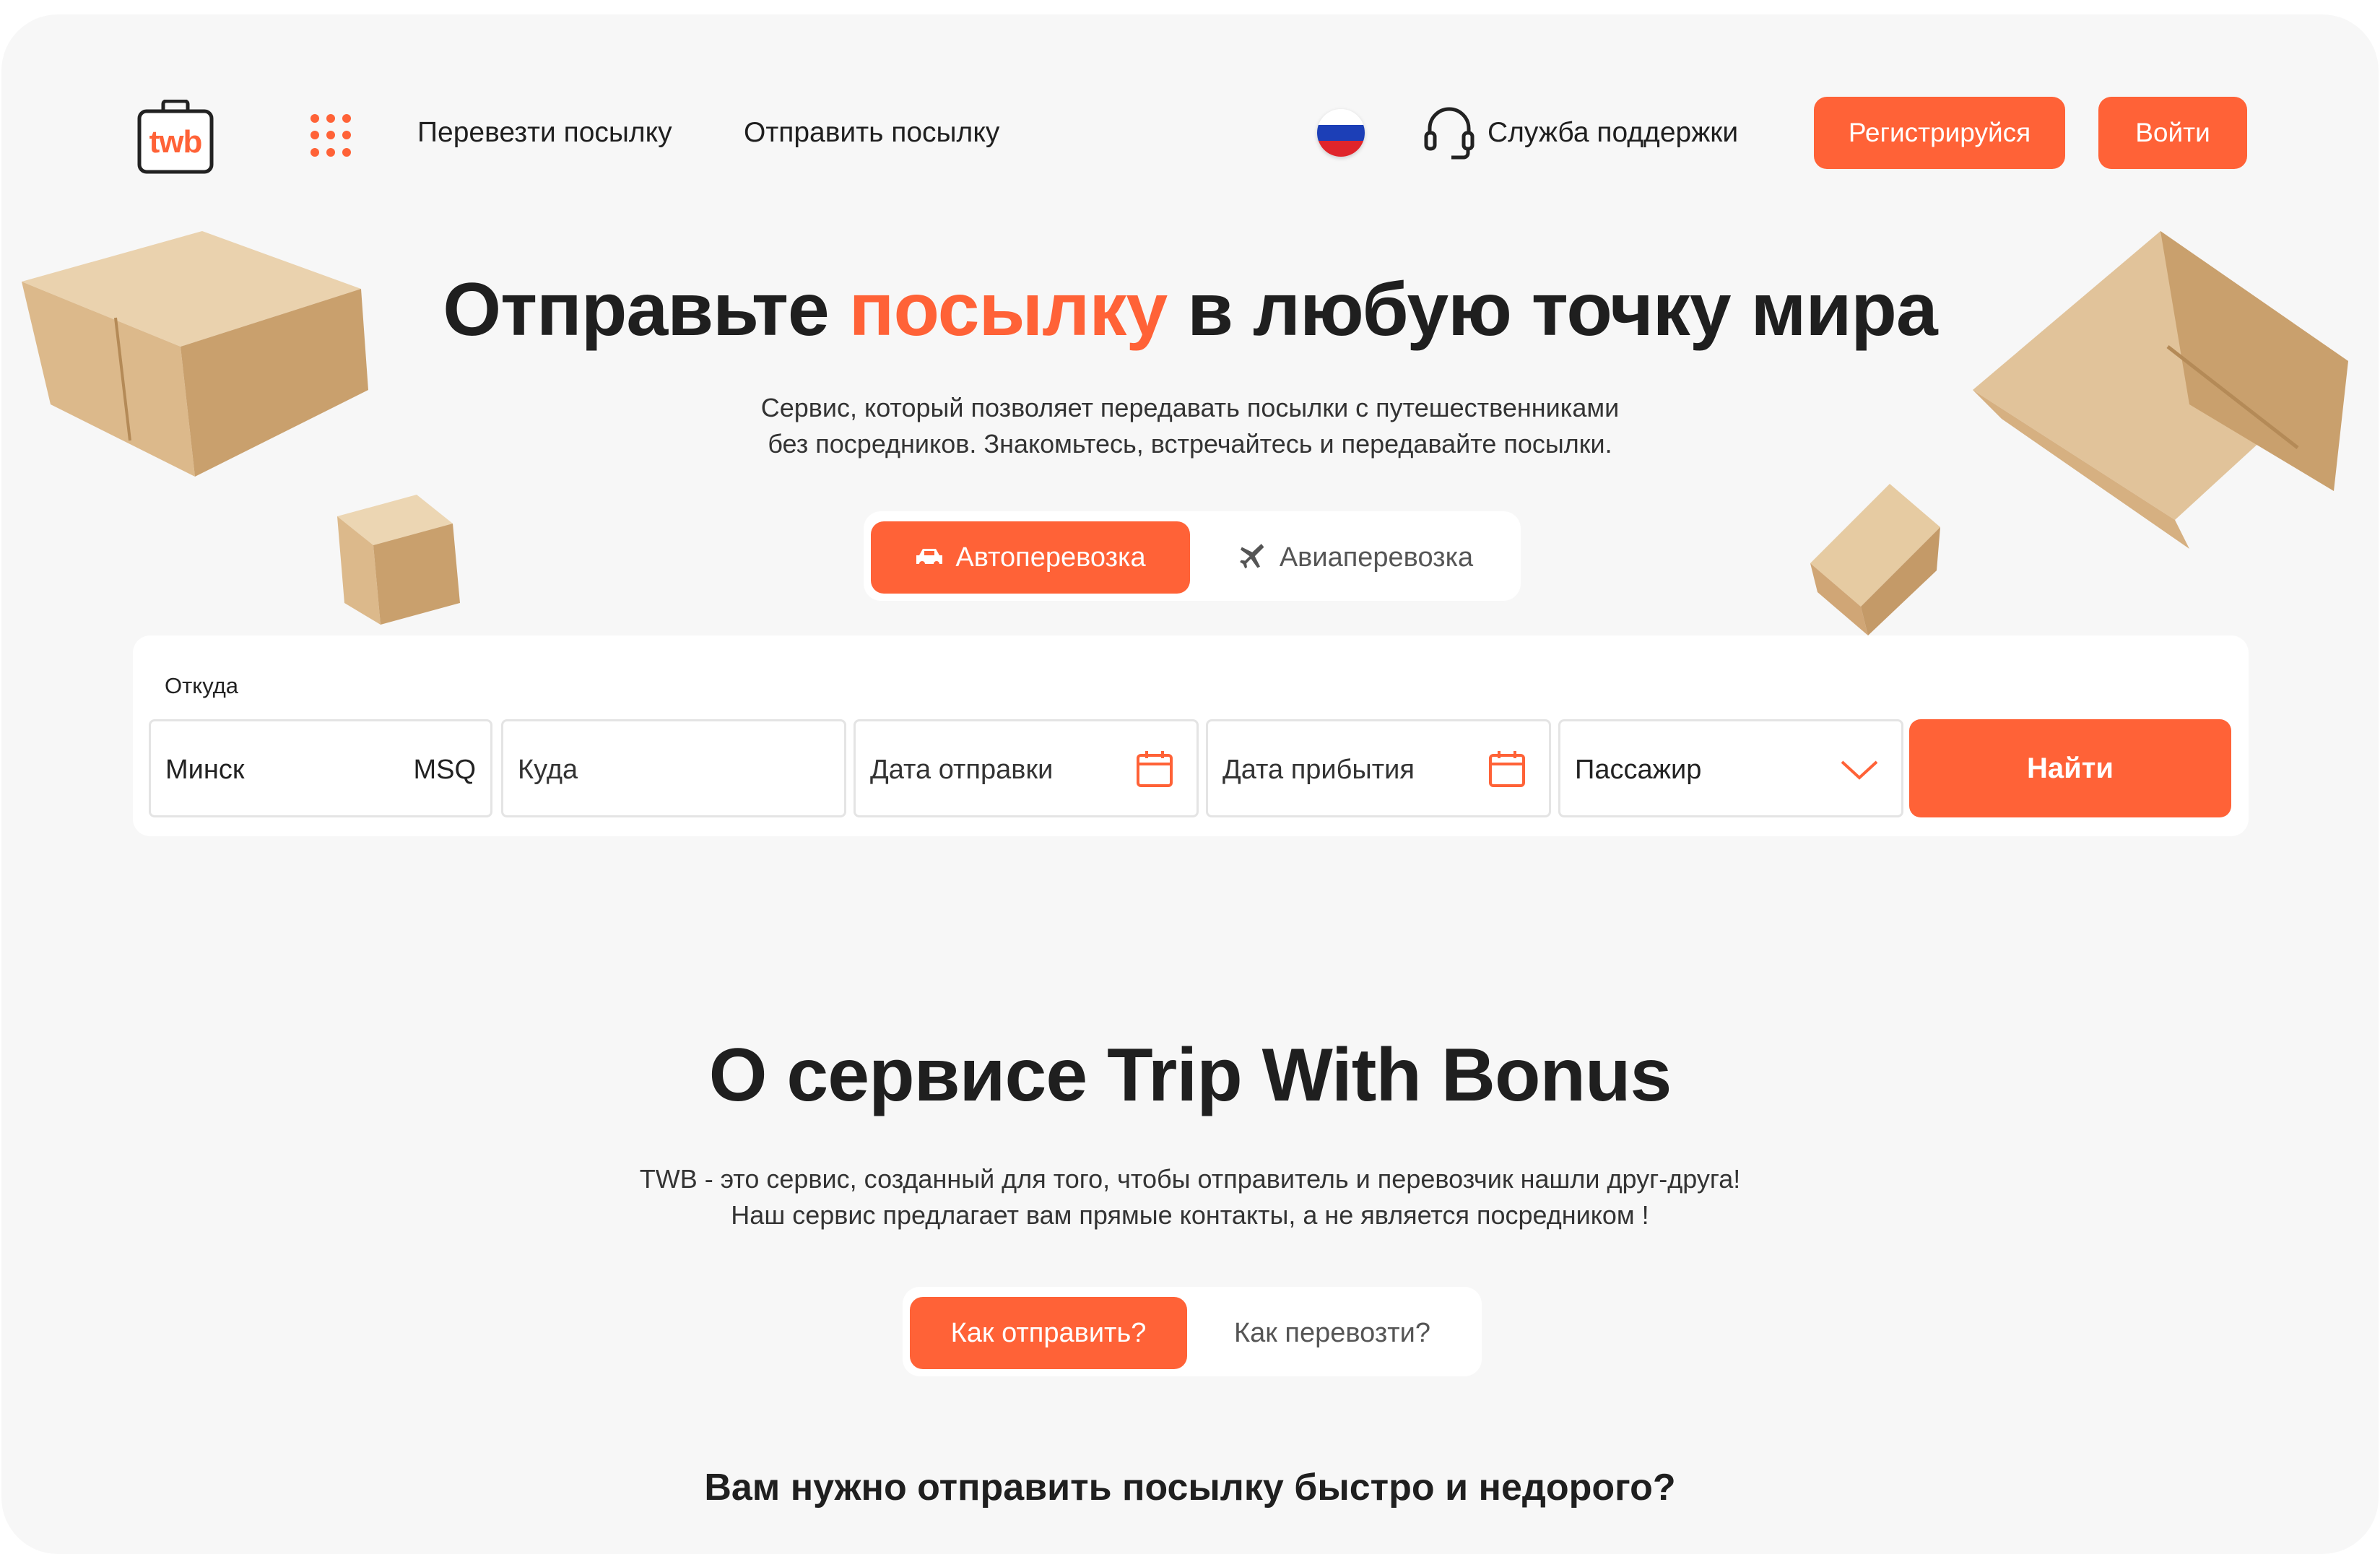 Image resolution: width=2380 pixels, height=1554 pixels. What do you see at coordinates (1332, 1333) in the screenshot?
I see `tab-how-to-carry: Как перевозти?` at bounding box center [1332, 1333].